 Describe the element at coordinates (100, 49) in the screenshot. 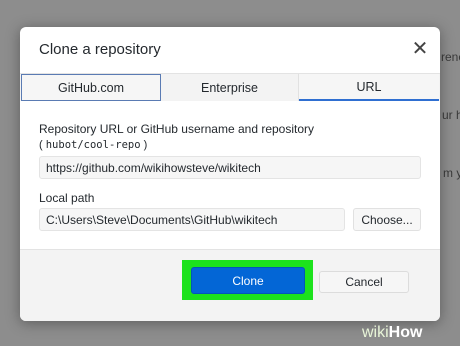

I see `dialog-title: Clone a repository` at that location.